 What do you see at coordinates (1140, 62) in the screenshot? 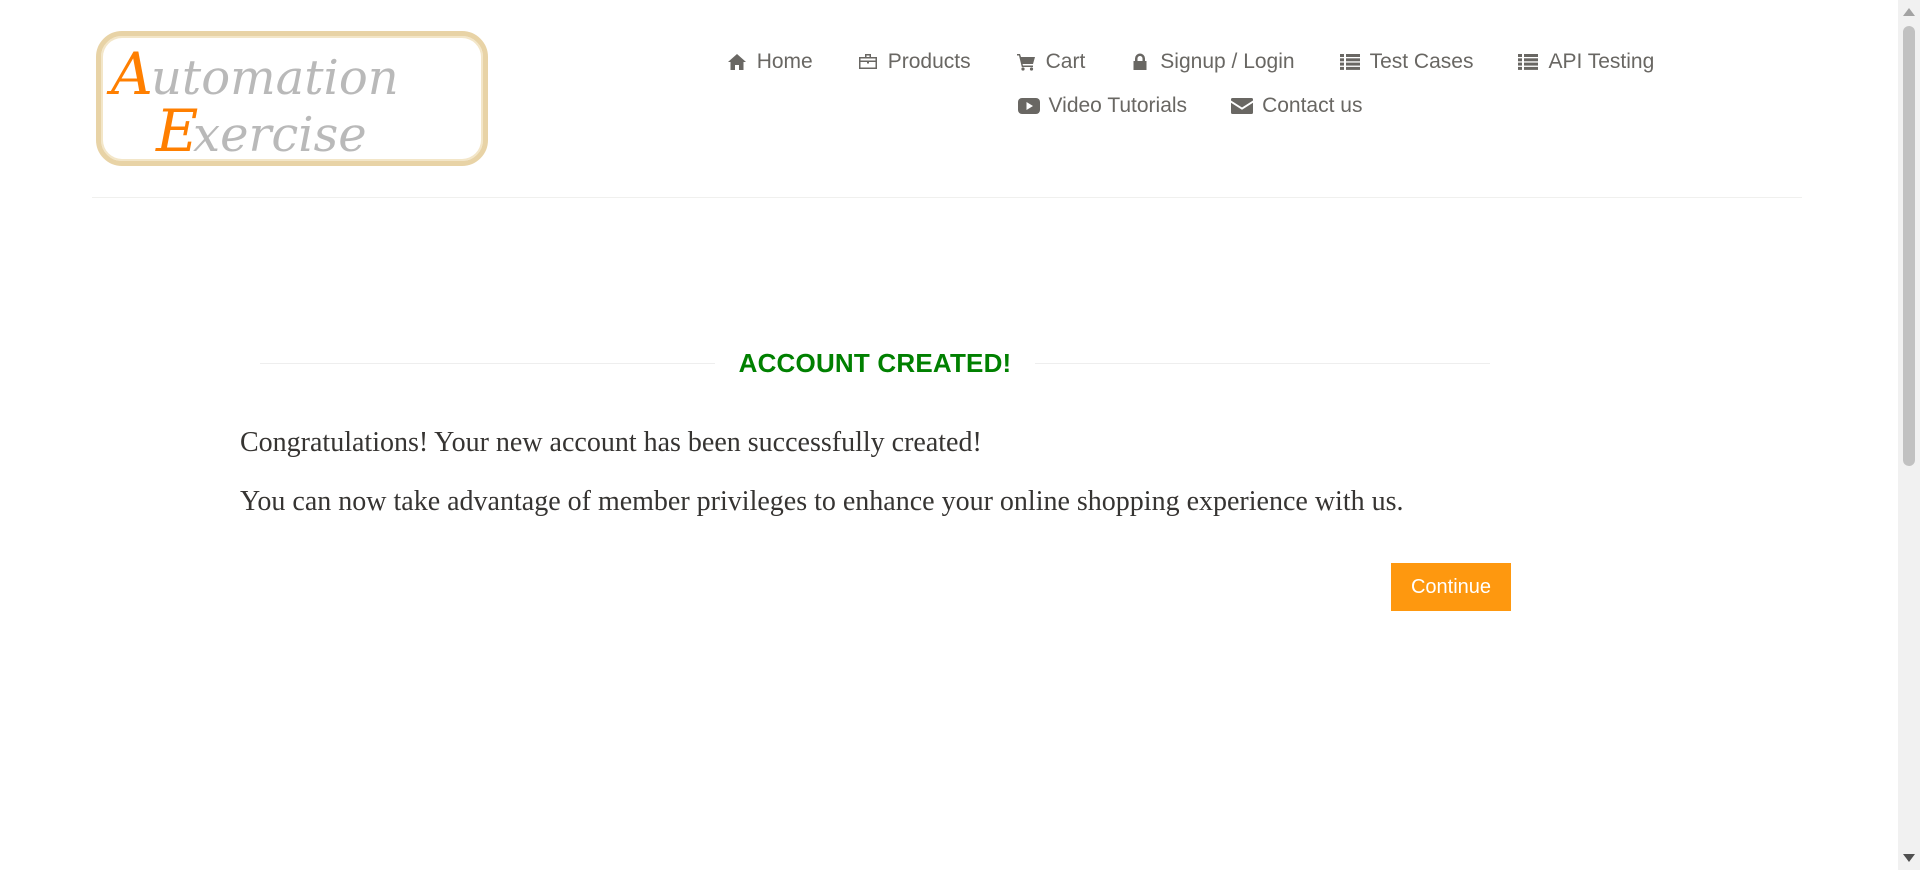
I see `lock-icon` at bounding box center [1140, 62].